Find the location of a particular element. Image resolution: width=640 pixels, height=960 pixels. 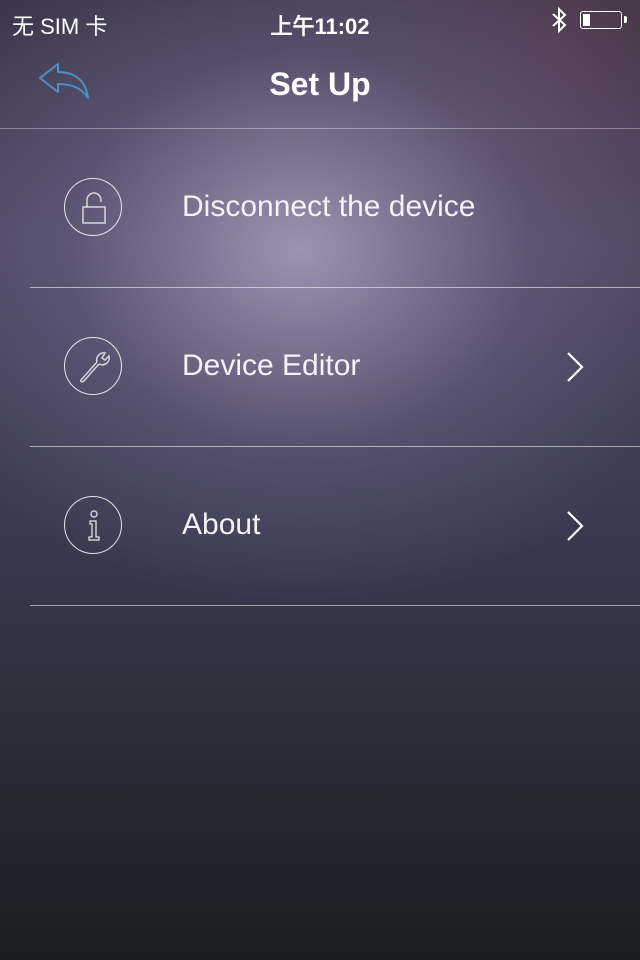

info-icon is located at coordinates (93, 525).